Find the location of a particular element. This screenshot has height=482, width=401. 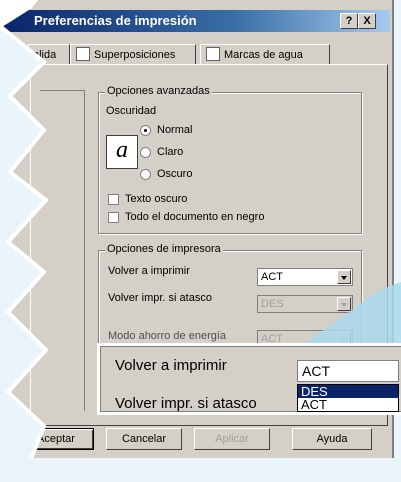

zoom-reprint-select-value: ACT is located at coordinates (316, 371).